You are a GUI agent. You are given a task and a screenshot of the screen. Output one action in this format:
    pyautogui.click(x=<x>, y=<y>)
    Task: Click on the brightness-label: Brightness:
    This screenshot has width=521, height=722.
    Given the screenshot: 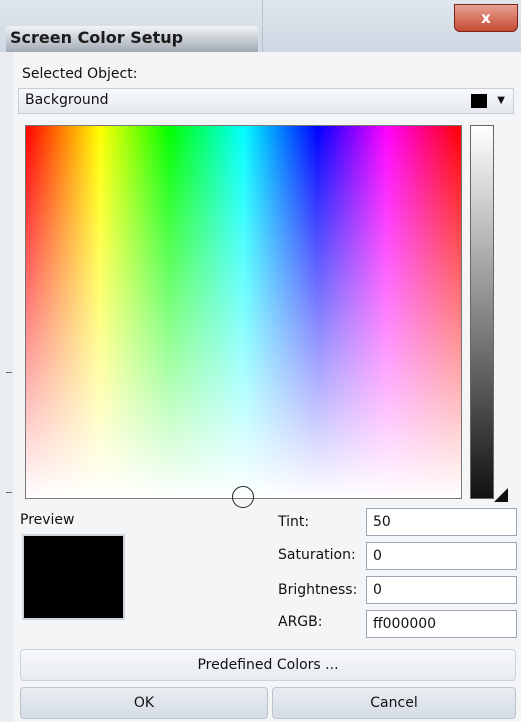 What is the action you would take?
    pyautogui.click(x=318, y=590)
    